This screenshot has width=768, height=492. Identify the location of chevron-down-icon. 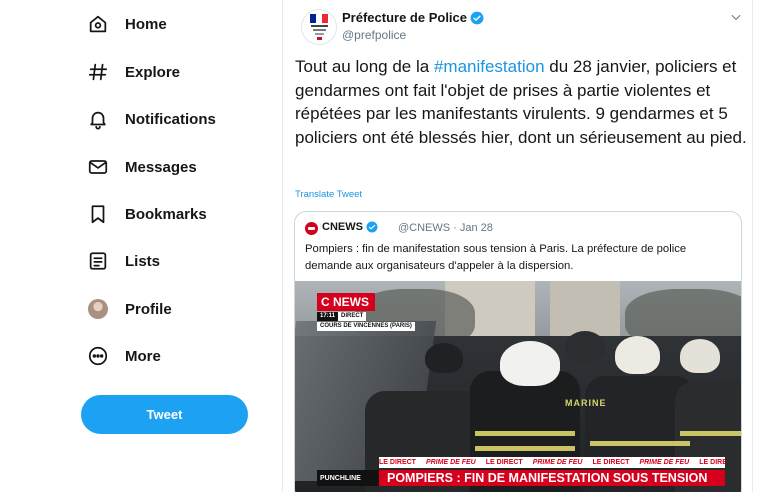
(736, 17).